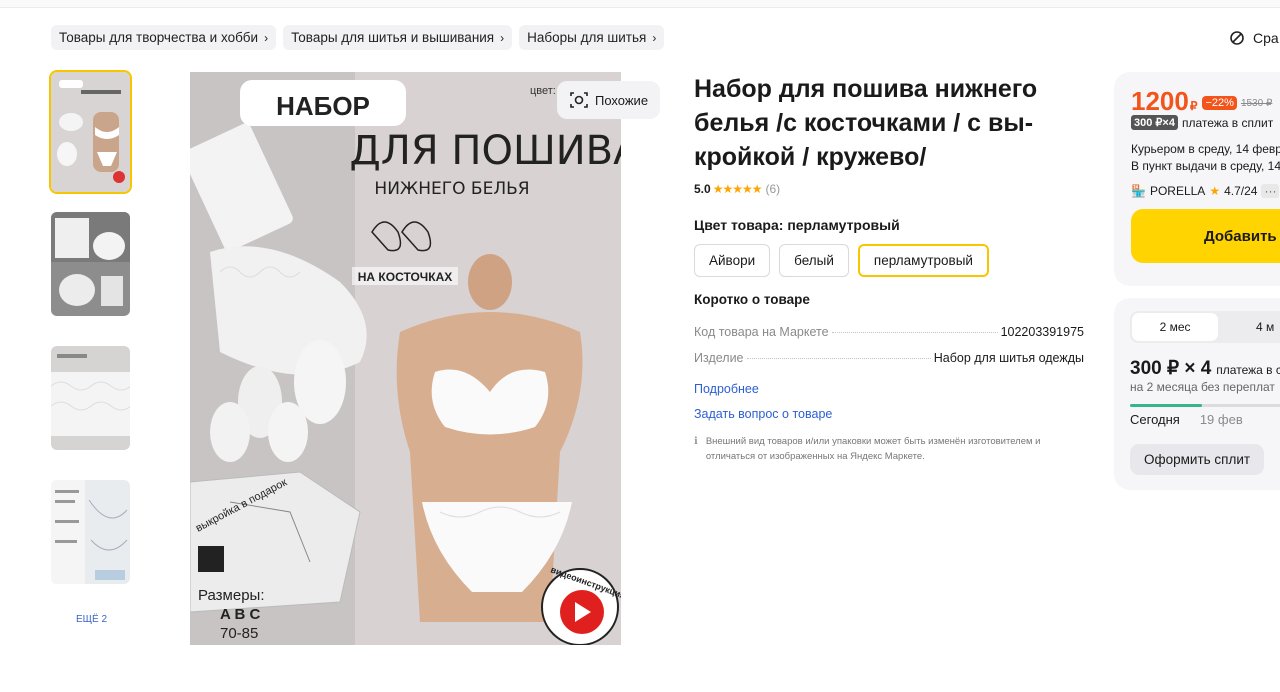 The image size is (1280, 692). I want to click on seller-name: PORELLA, so click(1177, 191).